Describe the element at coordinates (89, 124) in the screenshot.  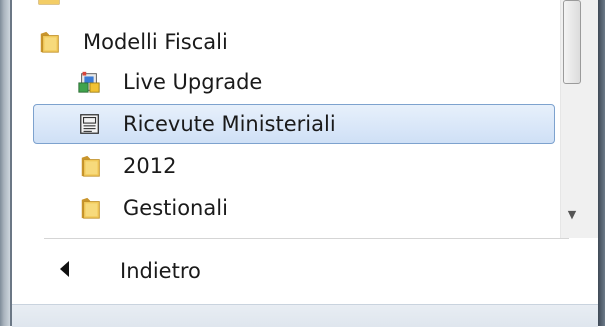
I see `document-icon` at that location.